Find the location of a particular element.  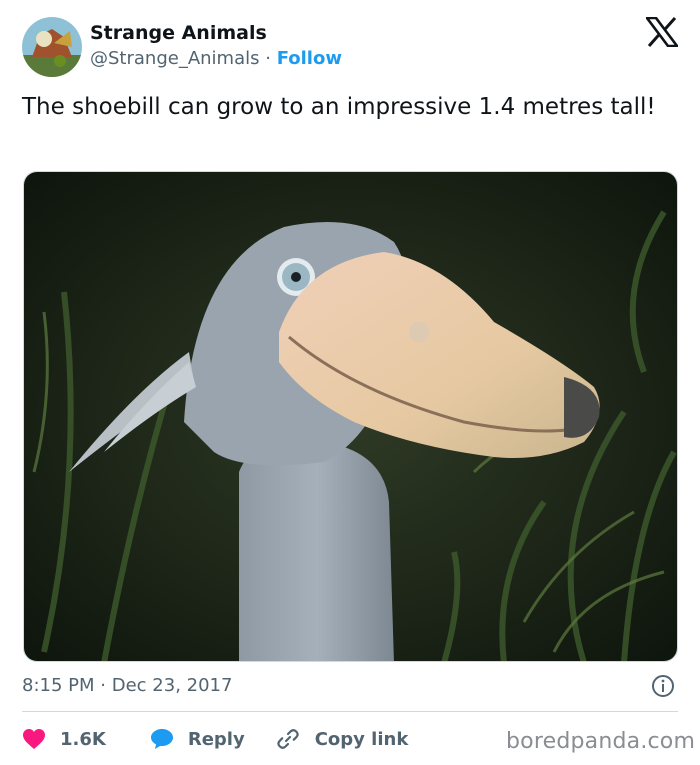

author-name: Strange Animals is located at coordinates (178, 33).